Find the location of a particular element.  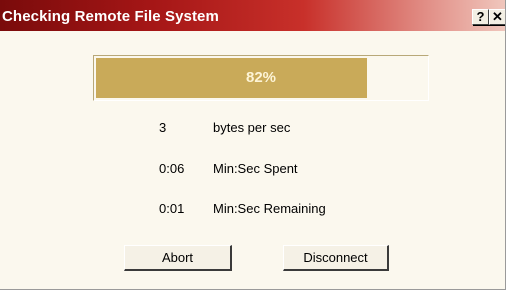

time-remaining-value: 0:01 is located at coordinates (172, 208).